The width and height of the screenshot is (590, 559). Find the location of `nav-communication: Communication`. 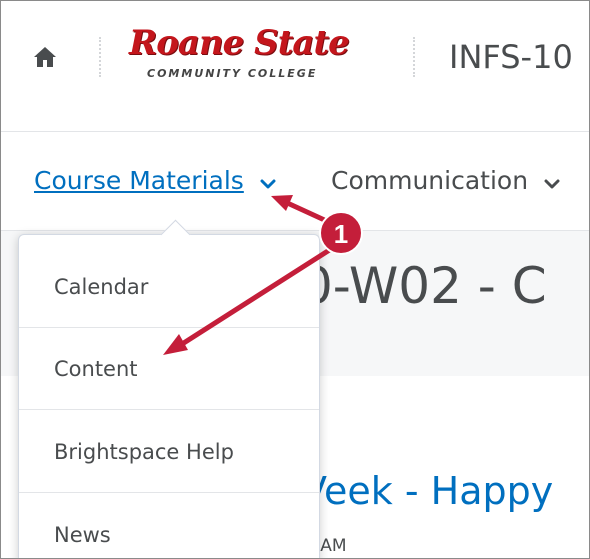

nav-communication: Communication is located at coordinates (445, 181).